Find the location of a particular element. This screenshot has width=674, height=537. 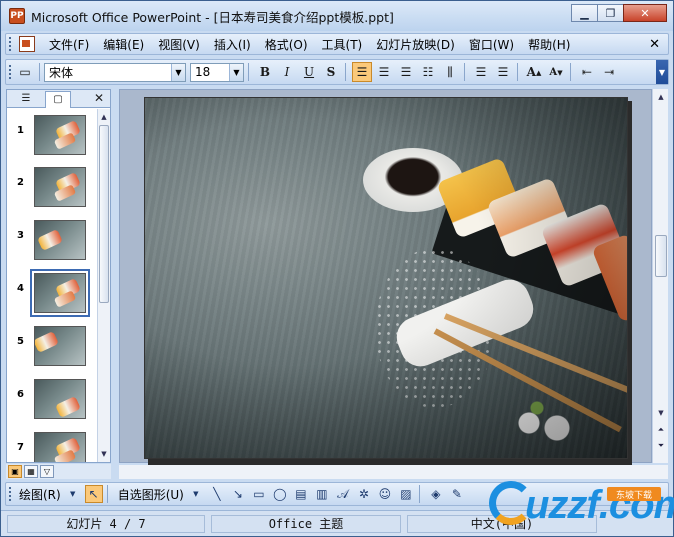

align-right-icon: ☰ is located at coordinates (406, 72).